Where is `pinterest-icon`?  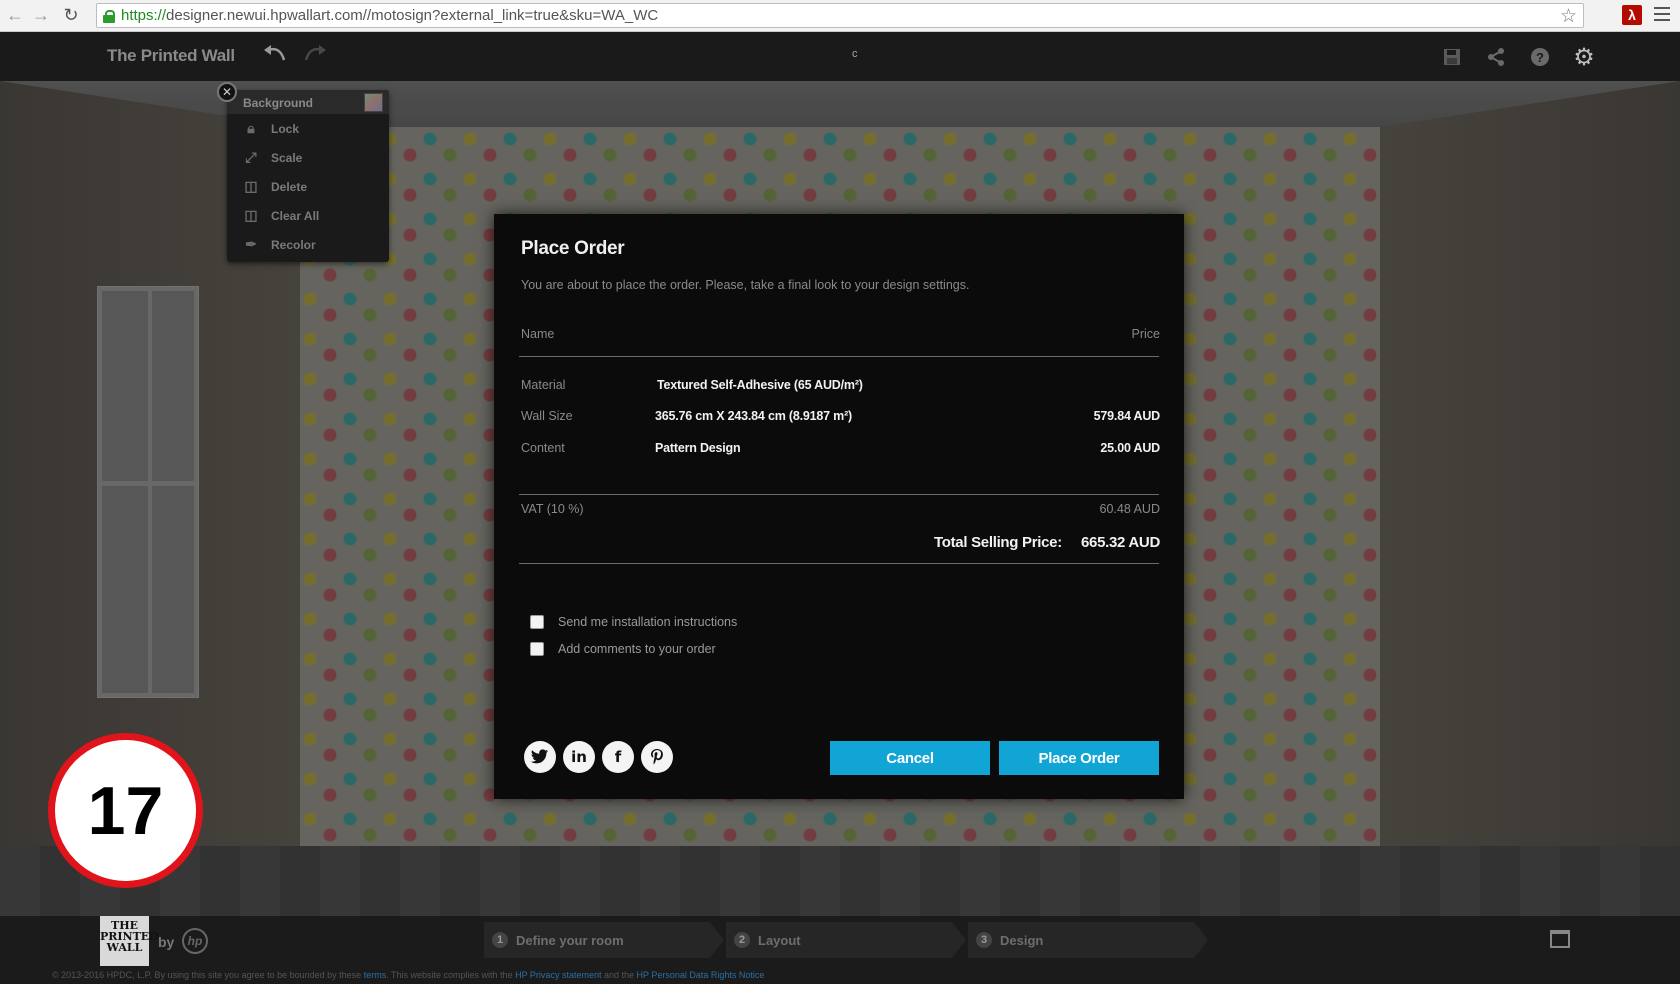 pinterest-icon is located at coordinates (657, 757).